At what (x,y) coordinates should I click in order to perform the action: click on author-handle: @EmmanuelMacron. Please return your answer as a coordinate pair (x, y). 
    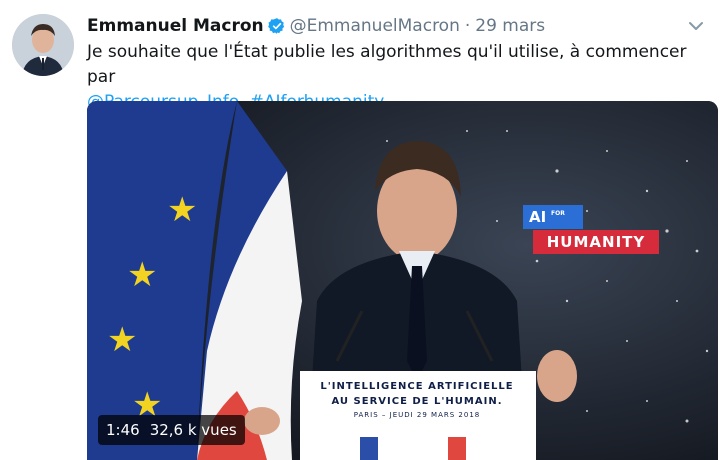
    Looking at the image, I should click on (375, 26).